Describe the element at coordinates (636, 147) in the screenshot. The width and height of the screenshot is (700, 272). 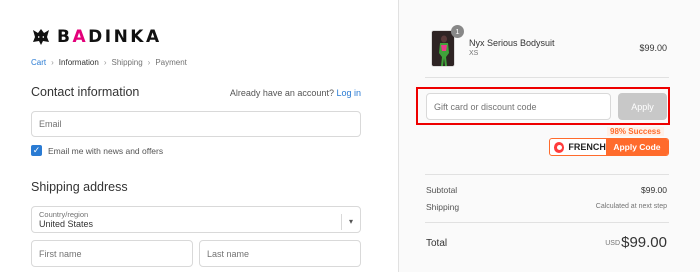
I see `apply-code-button: Apply Code` at that location.